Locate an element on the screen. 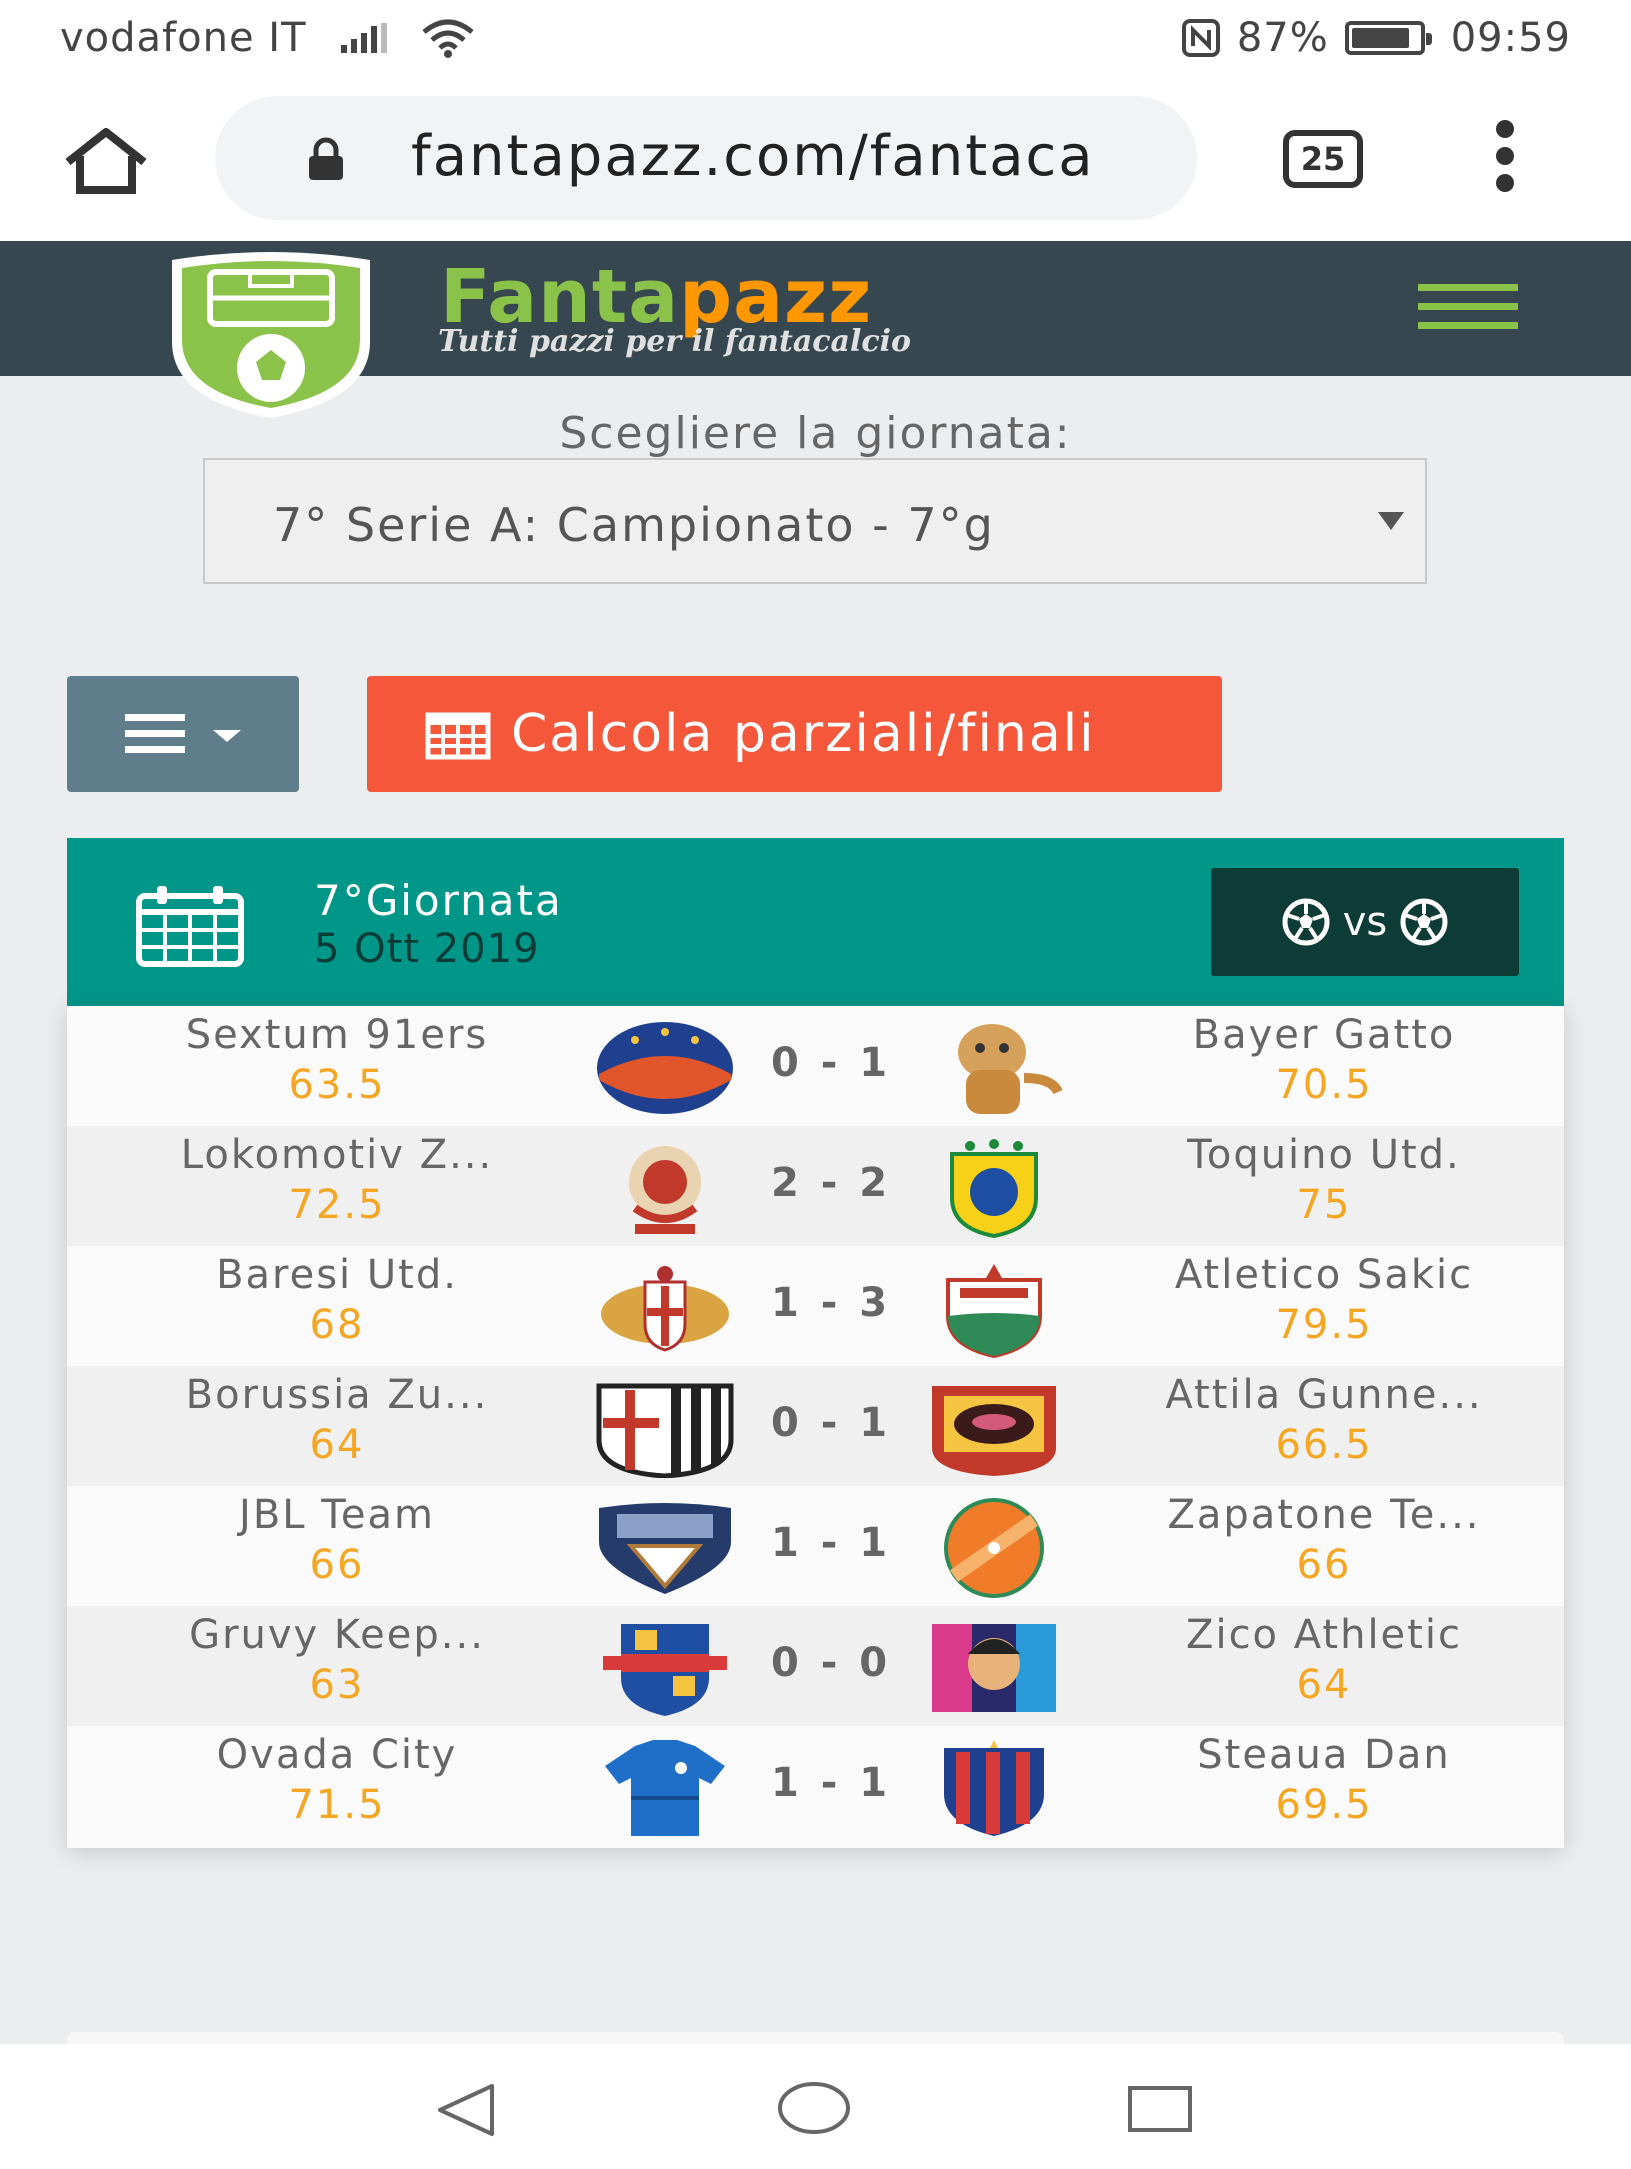 The height and width of the screenshot is (2169, 1631). home-circle-icon is located at coordinates (814, 2108).